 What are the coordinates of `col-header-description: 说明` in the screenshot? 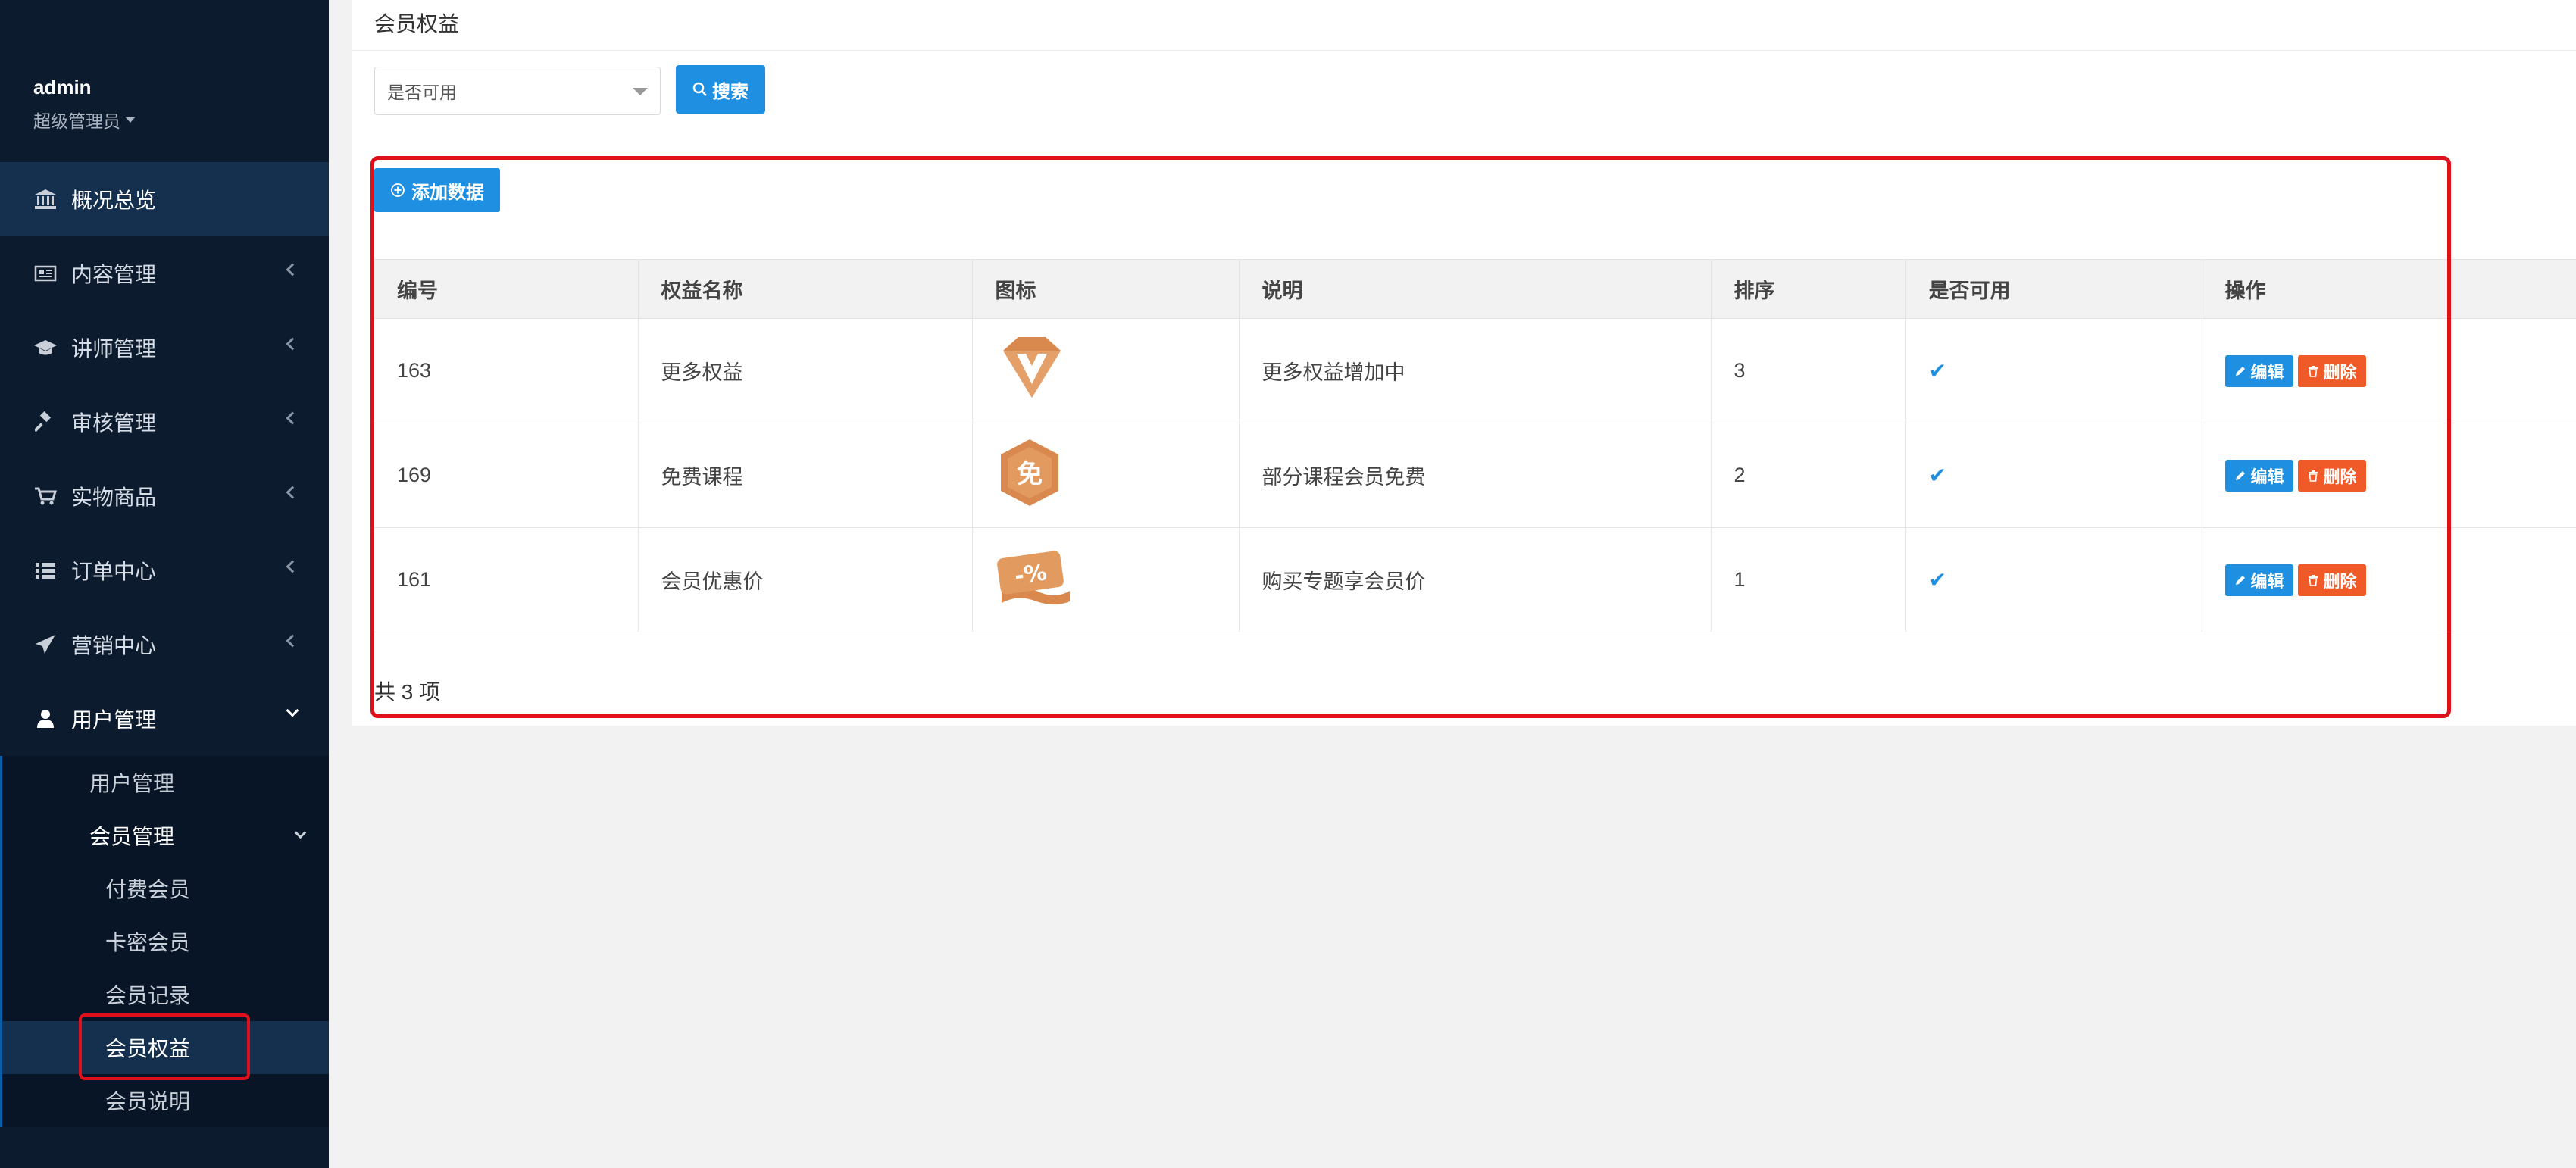 It's located at (1475, 289).